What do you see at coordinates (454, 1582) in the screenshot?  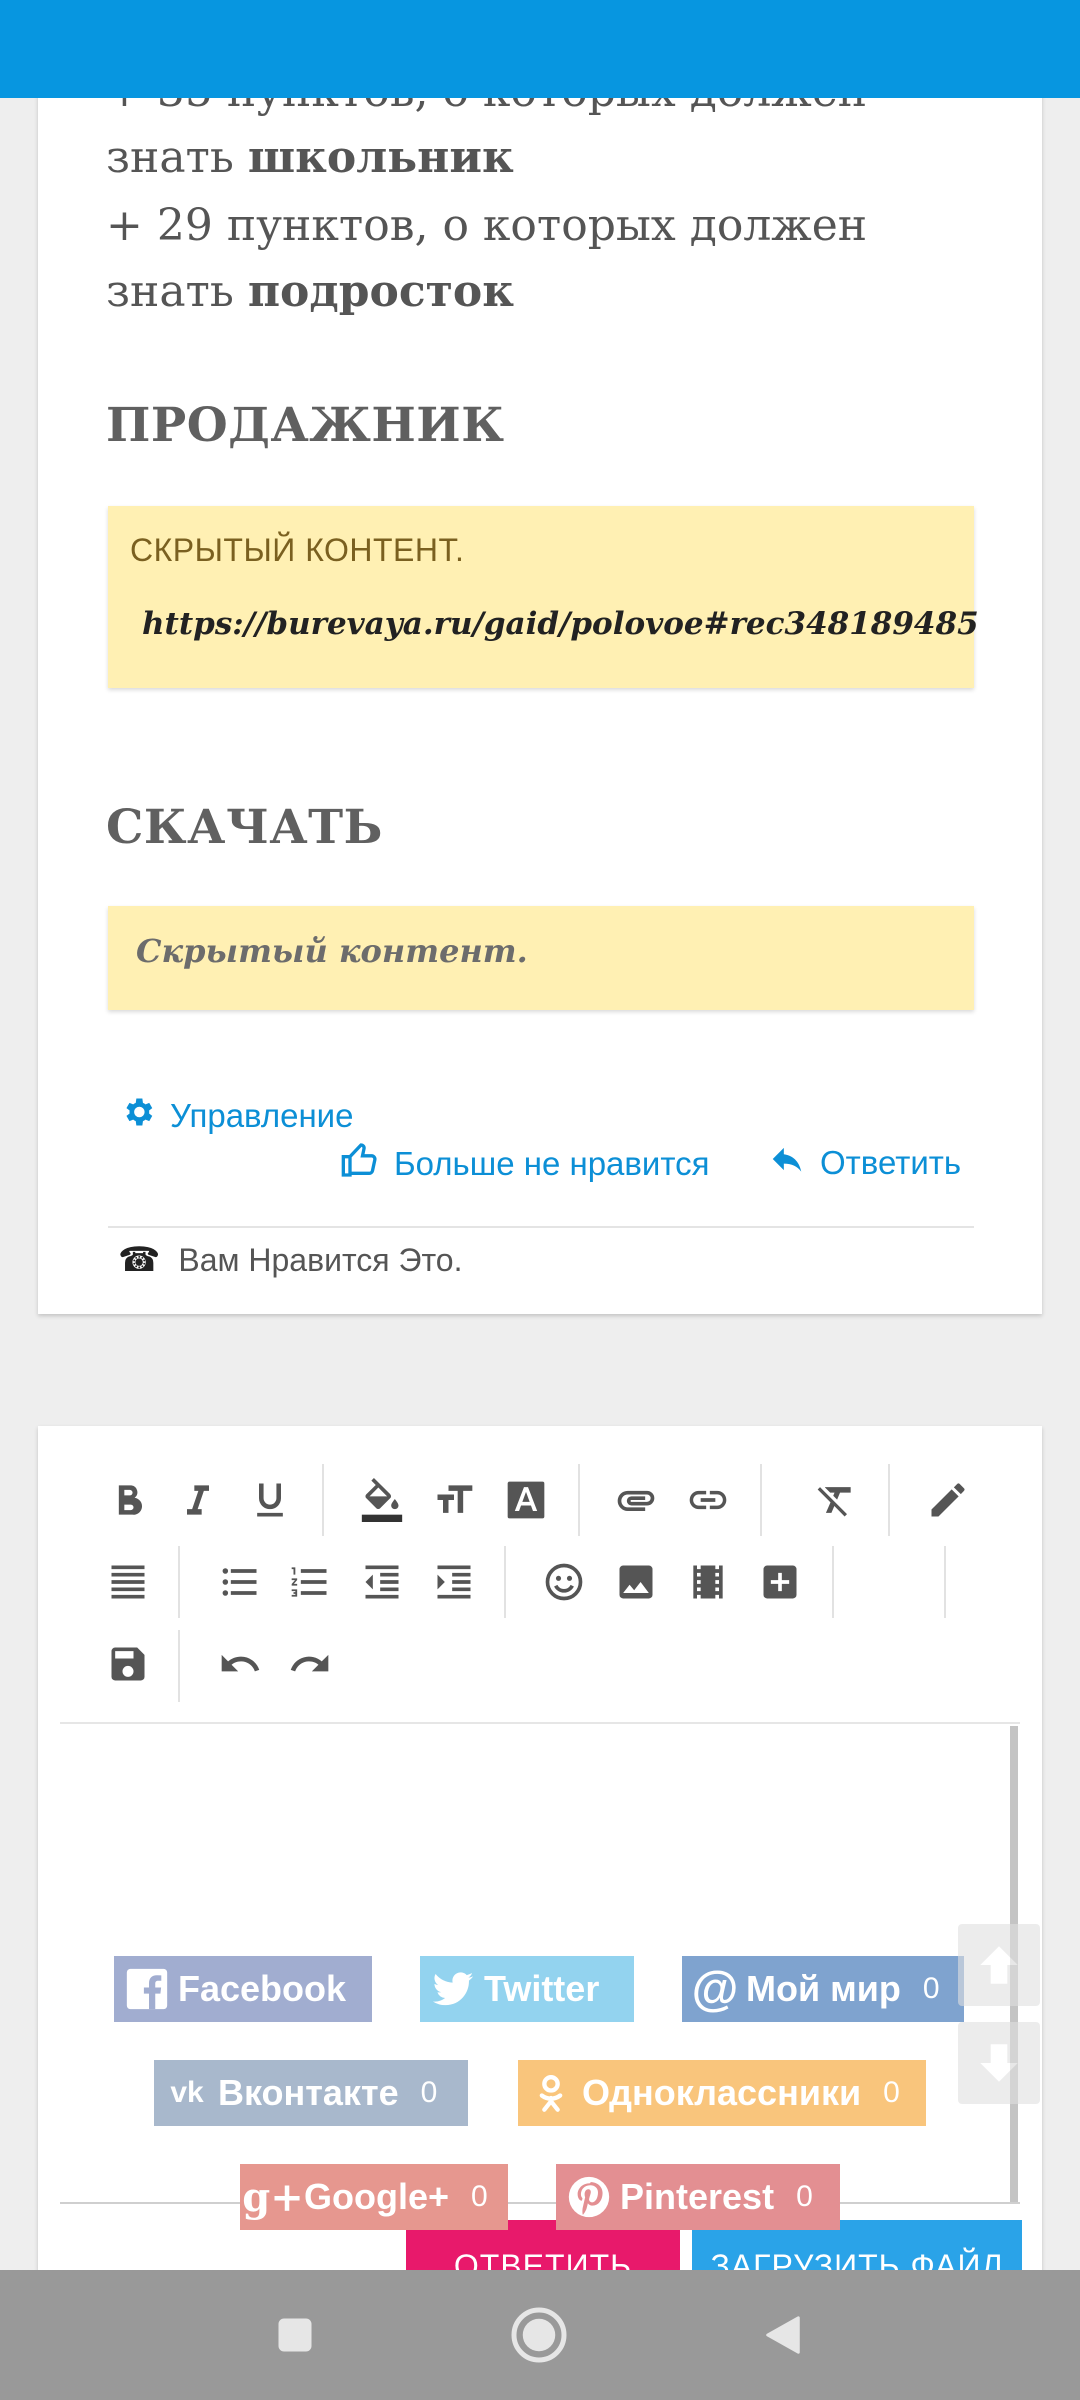 I see `indent-icon` at bounding box center [454, 1582].